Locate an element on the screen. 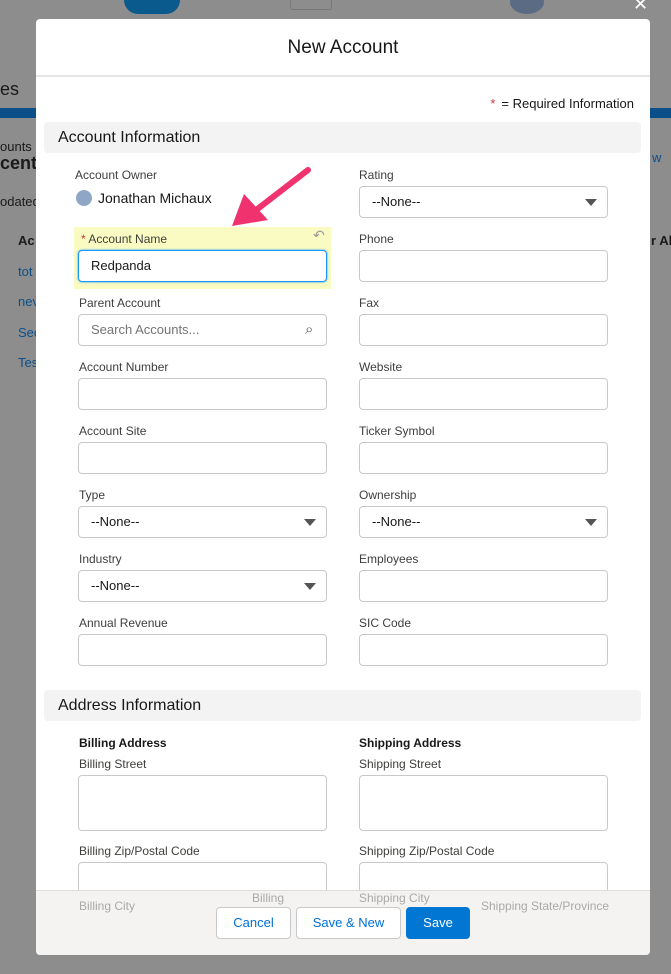 This screenshot has height=974, width=671. favorites-icon is located at coordinates (311, 5).